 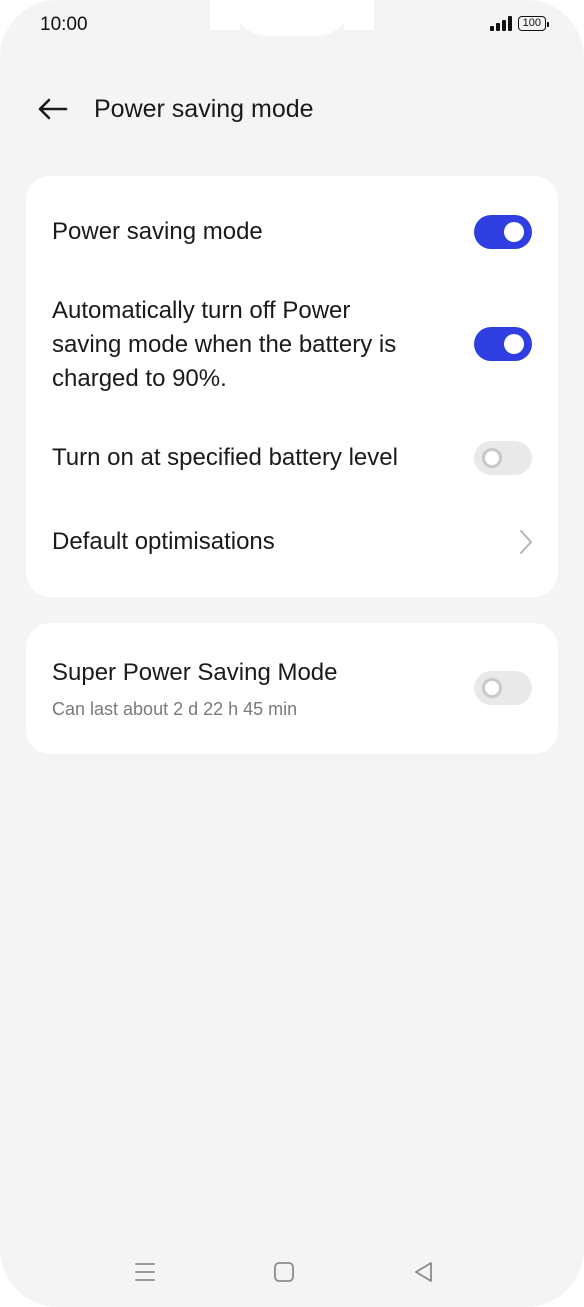 What do you see at coordinates (64, 24) in the screenshot?
I see `status-time: 10:00` at bounding box center [64, 24].